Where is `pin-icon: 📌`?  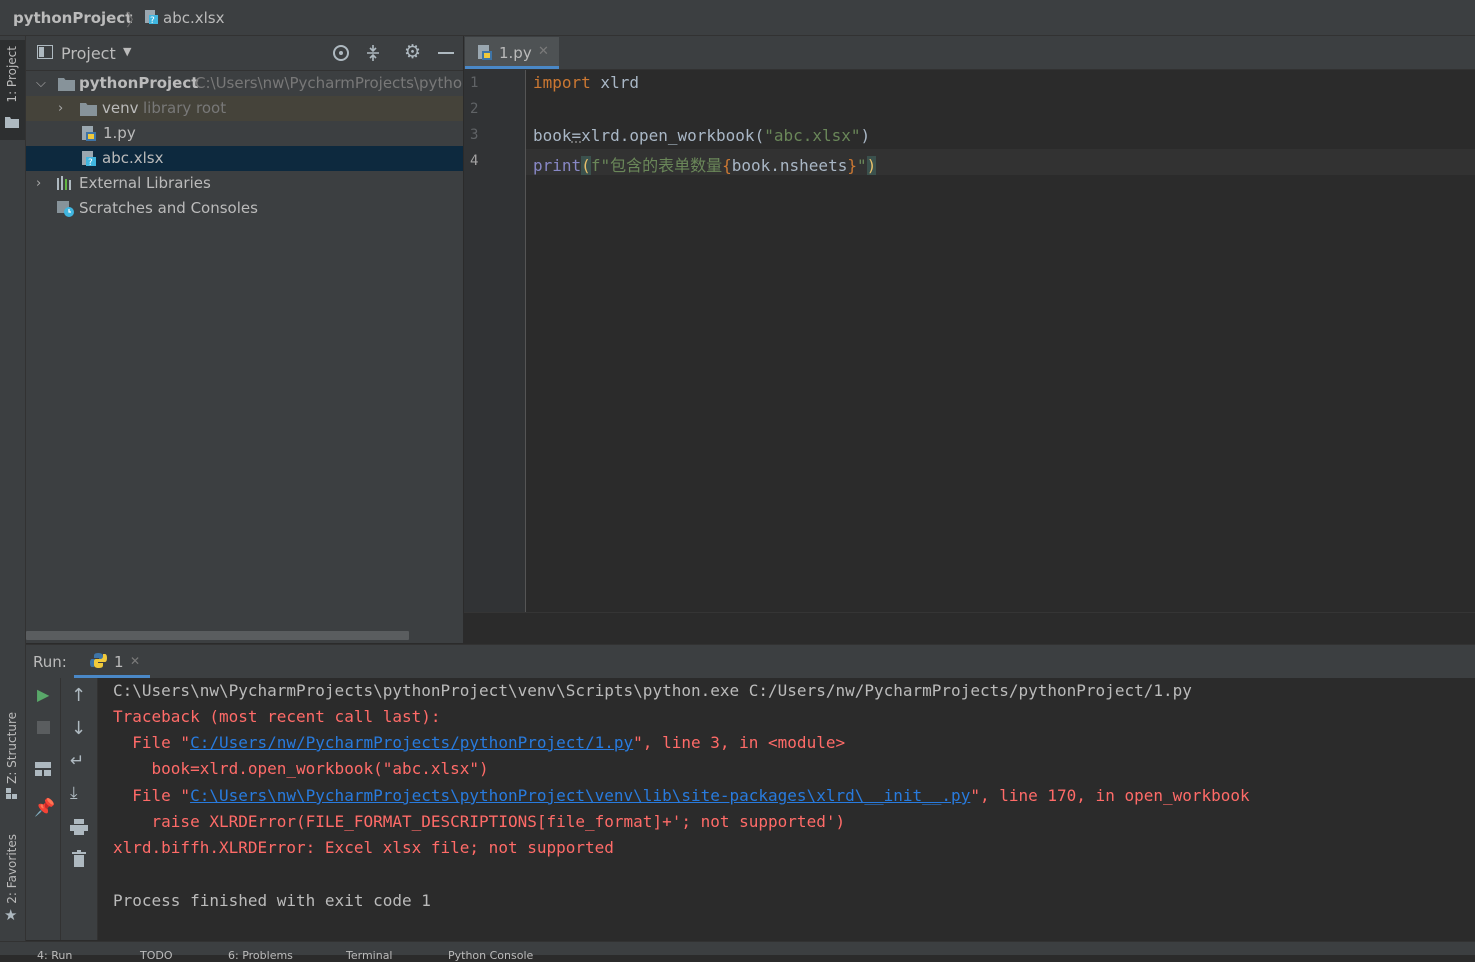 pin-icon: 📌 is located at coordinates (44, 808).